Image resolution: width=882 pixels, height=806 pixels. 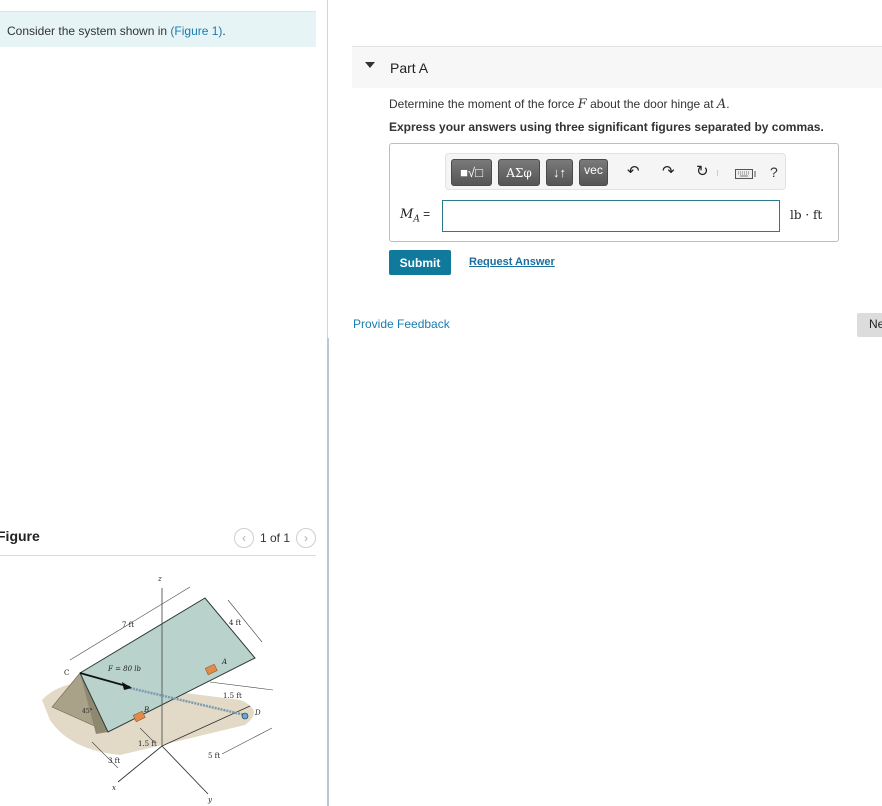 What do you see at coordinates (66, 673) in the screenshot?
I see `label-c: C` at bounding box center [66, 673].